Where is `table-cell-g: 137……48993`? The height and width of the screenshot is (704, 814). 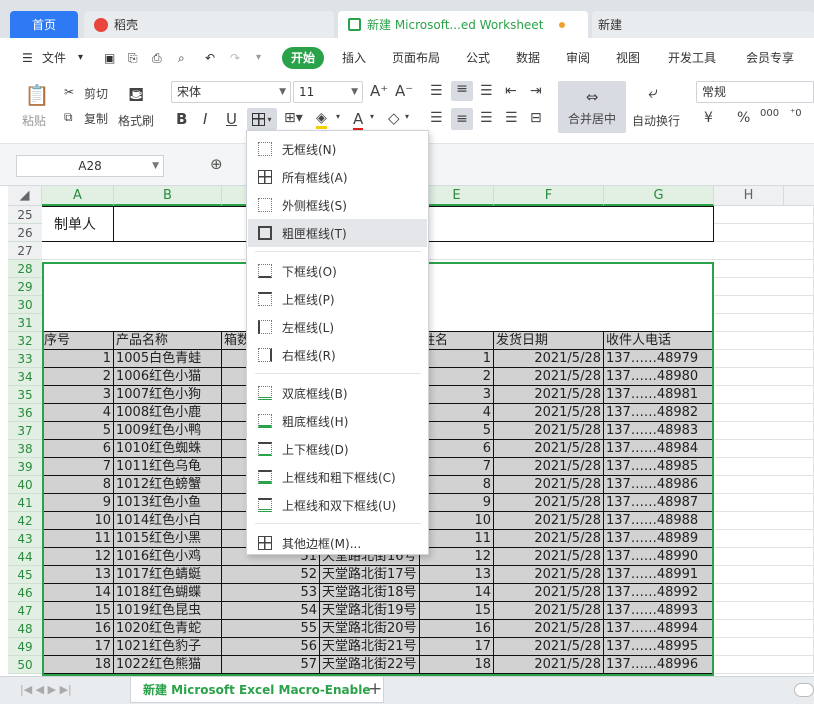 table-cell-g: 137……48993 is located at coordinates (659, 611).